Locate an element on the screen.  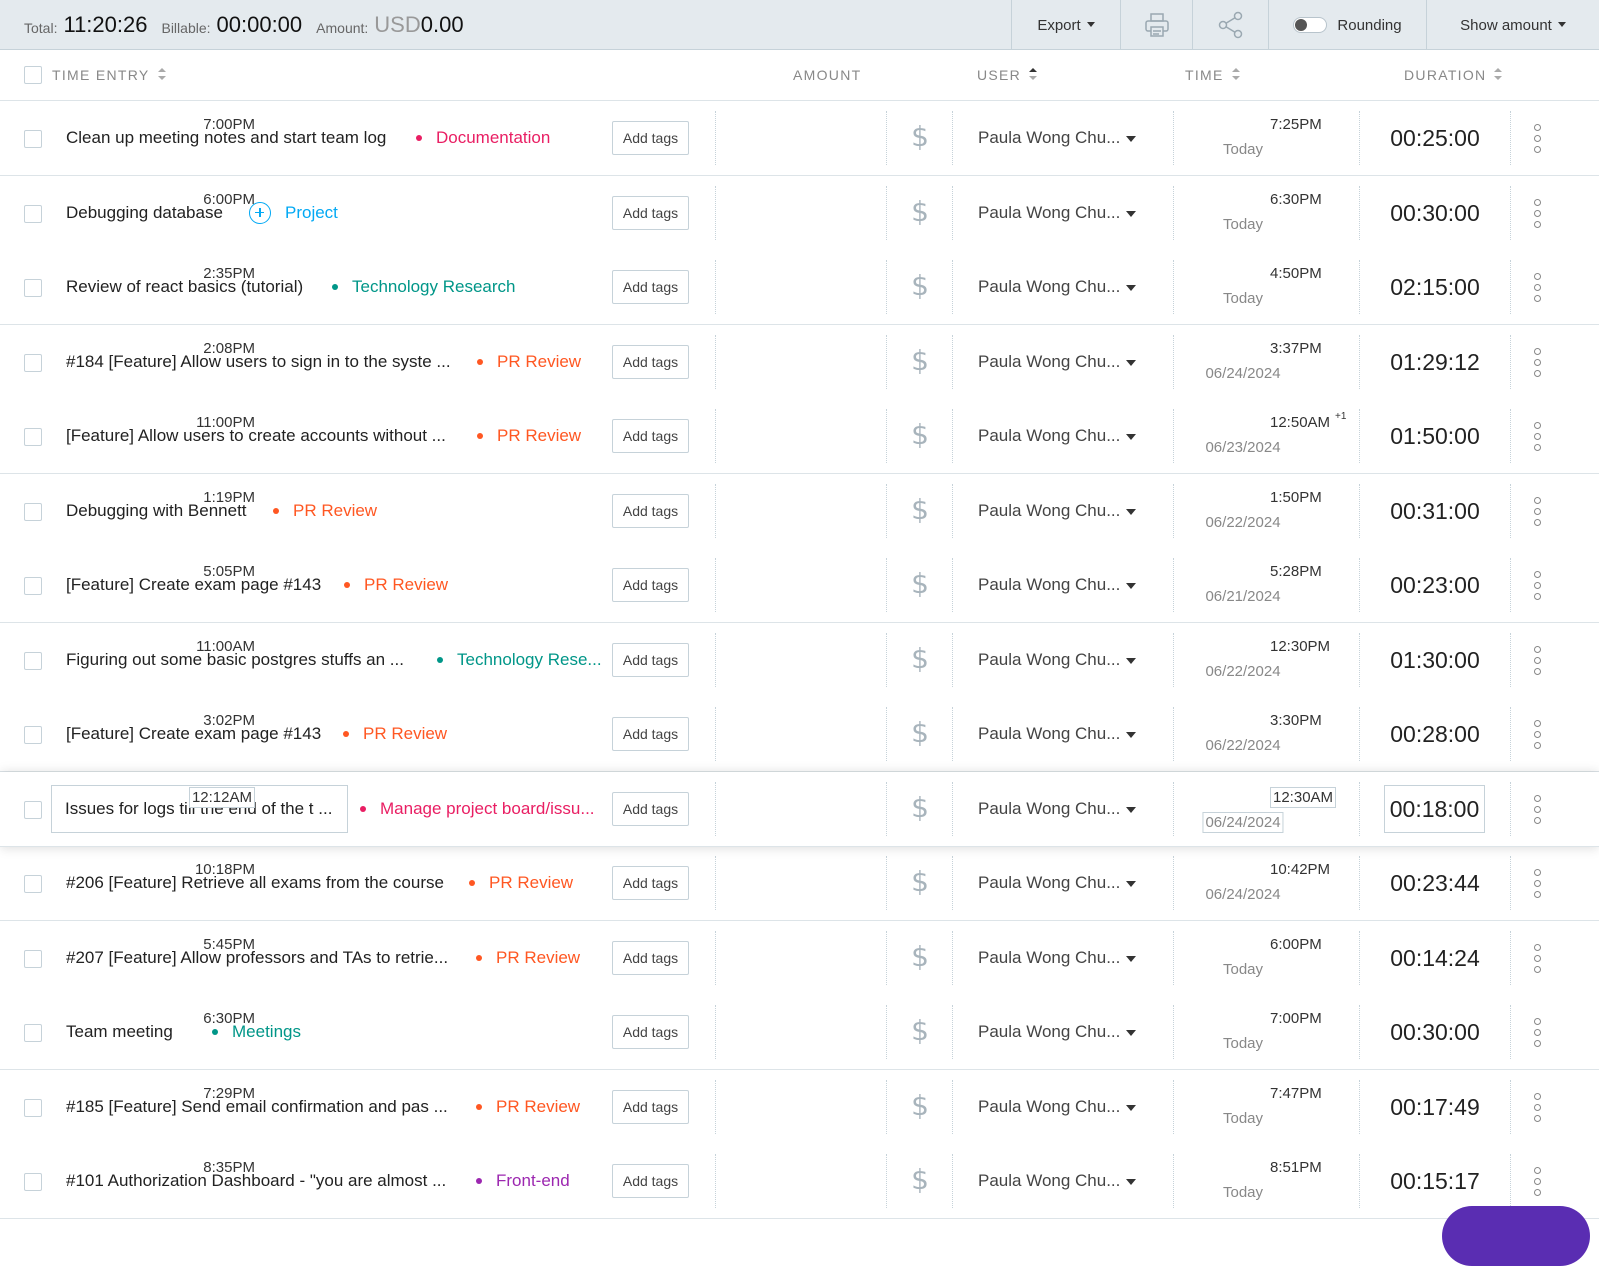
start-time: 1:19PM is located at coordinates (229, 497).